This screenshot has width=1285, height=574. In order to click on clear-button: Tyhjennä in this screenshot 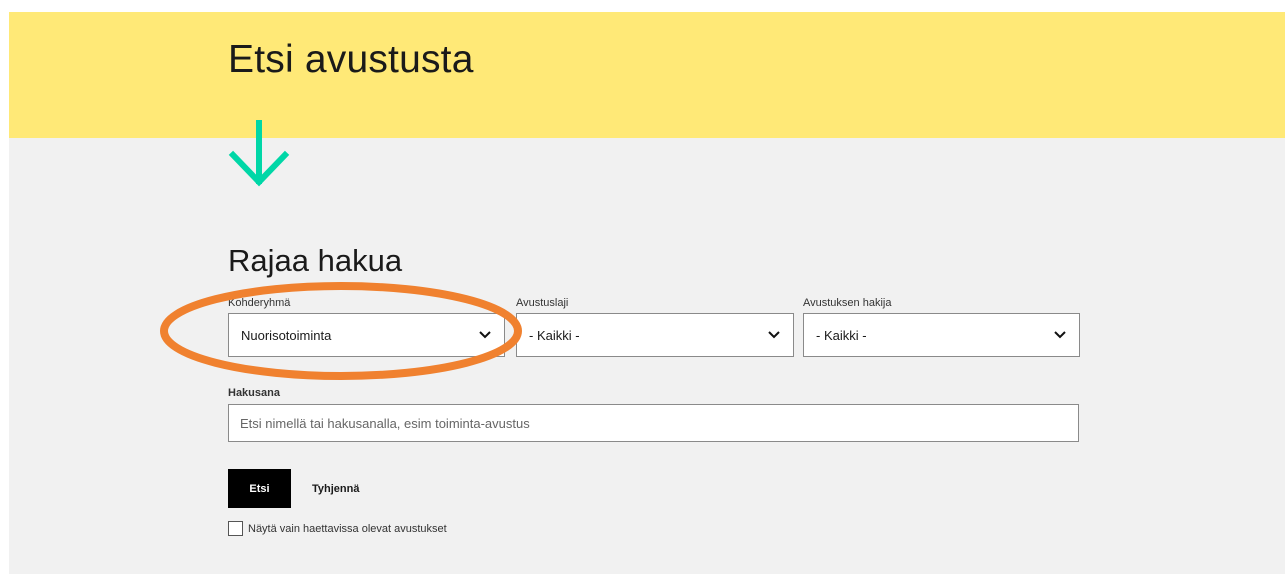, I will do `click(335, 488)`.